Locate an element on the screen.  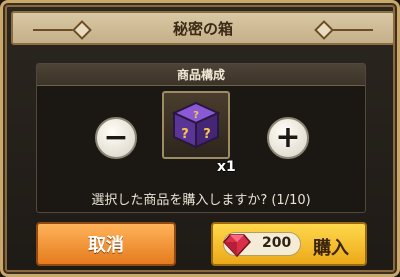
increase-button: + is located at coordinates (288, 138).